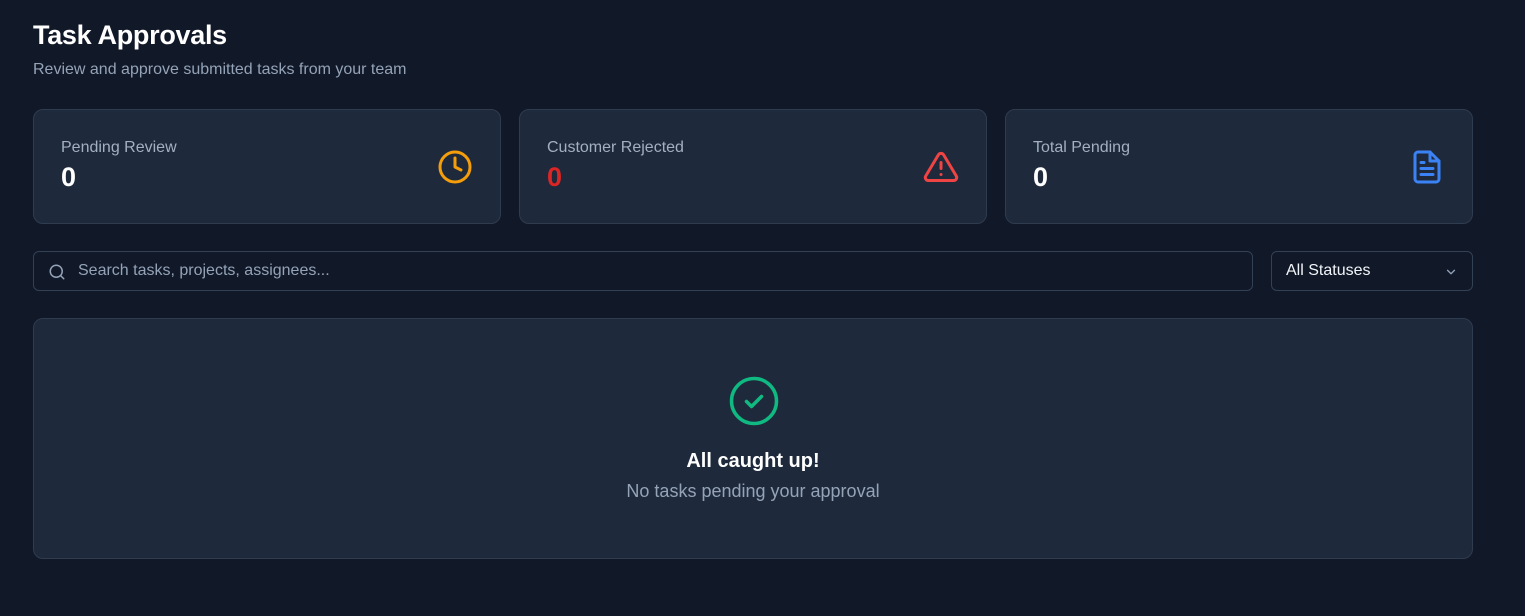 Image resolution: width=1525 pixels, height=616 pixels. I want to click on stat-label: Total Pending, so click(1081, 147).